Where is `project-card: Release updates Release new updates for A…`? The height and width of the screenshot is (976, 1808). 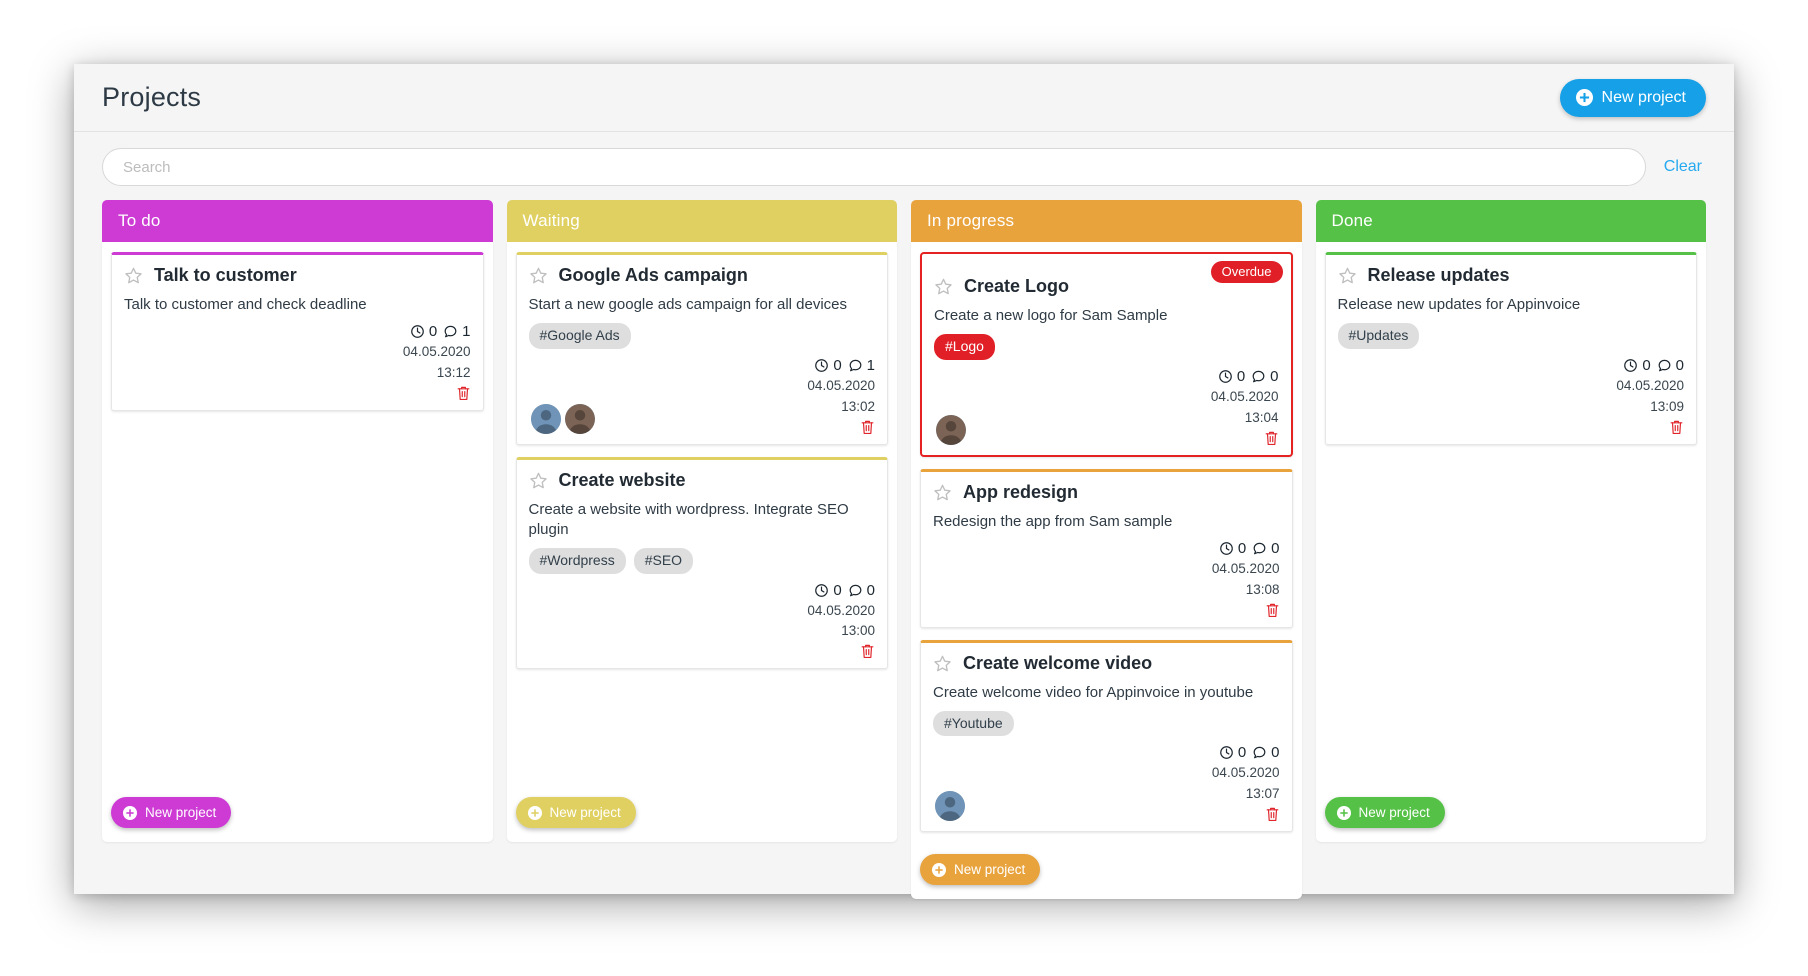
project-card: Release updates Release new updates for A… is located at coordinates (1510, 348).